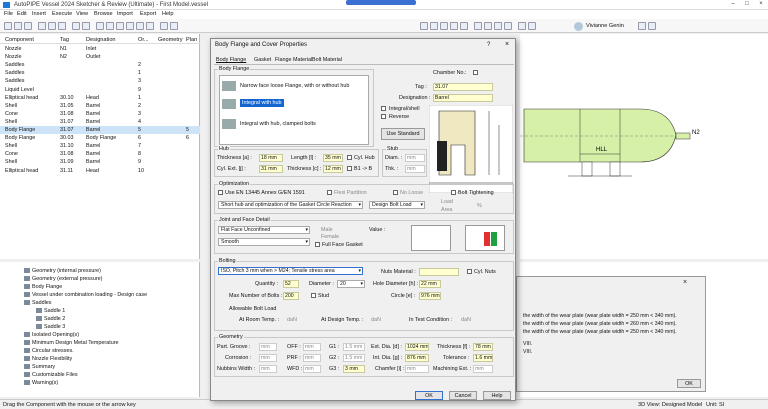 Image resolution: width=768 pixels, height=409 pixels. What do you see at coordinates (140, 26) in the screenshot?
I see `nozzle-icon` at bounding box center [140, 26].